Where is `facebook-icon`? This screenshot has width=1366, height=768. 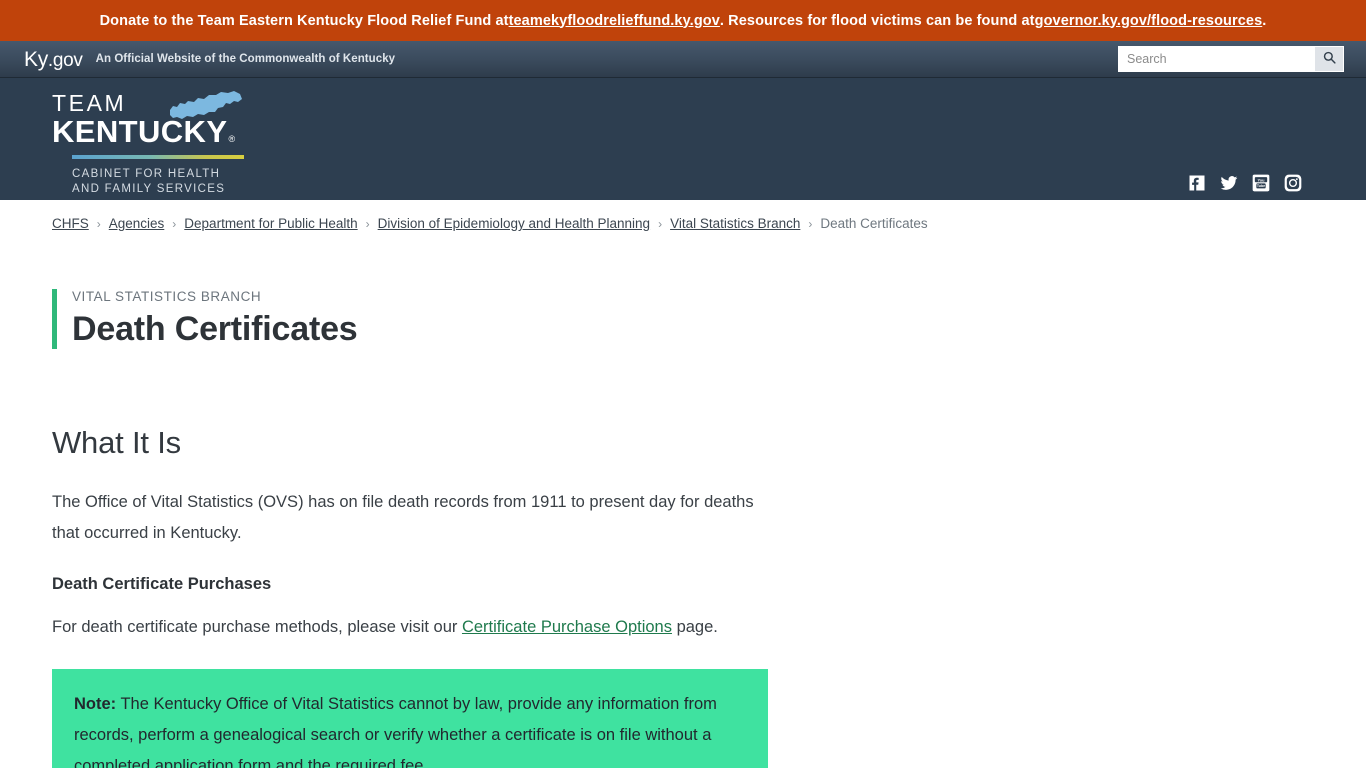 facebook-icon is located at coordinates (1197, 183).